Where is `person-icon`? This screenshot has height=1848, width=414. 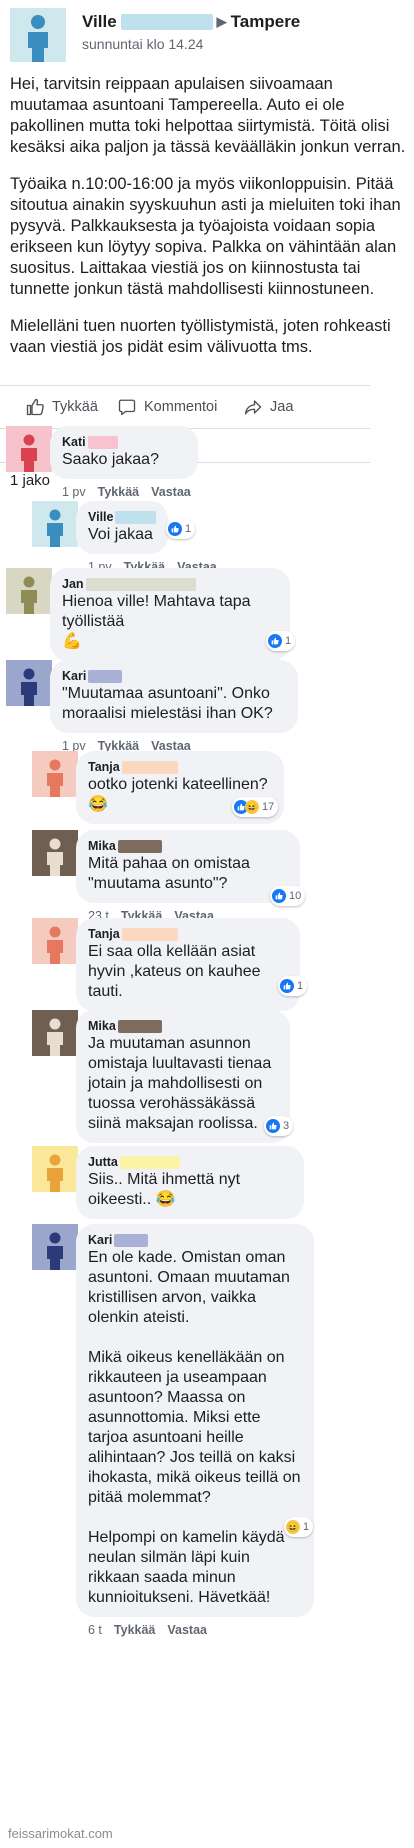 person-icon is located at coordinates (38, 38).